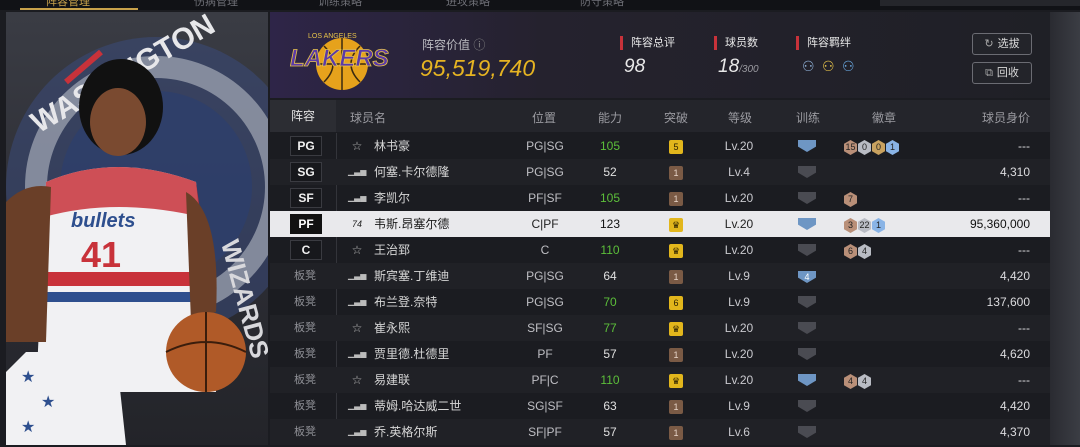 This screenshot has width=1080, height=447. Describe the element at coordinates (306, 146) in the screenshot. I see `lineup-slot: PG` at that location.